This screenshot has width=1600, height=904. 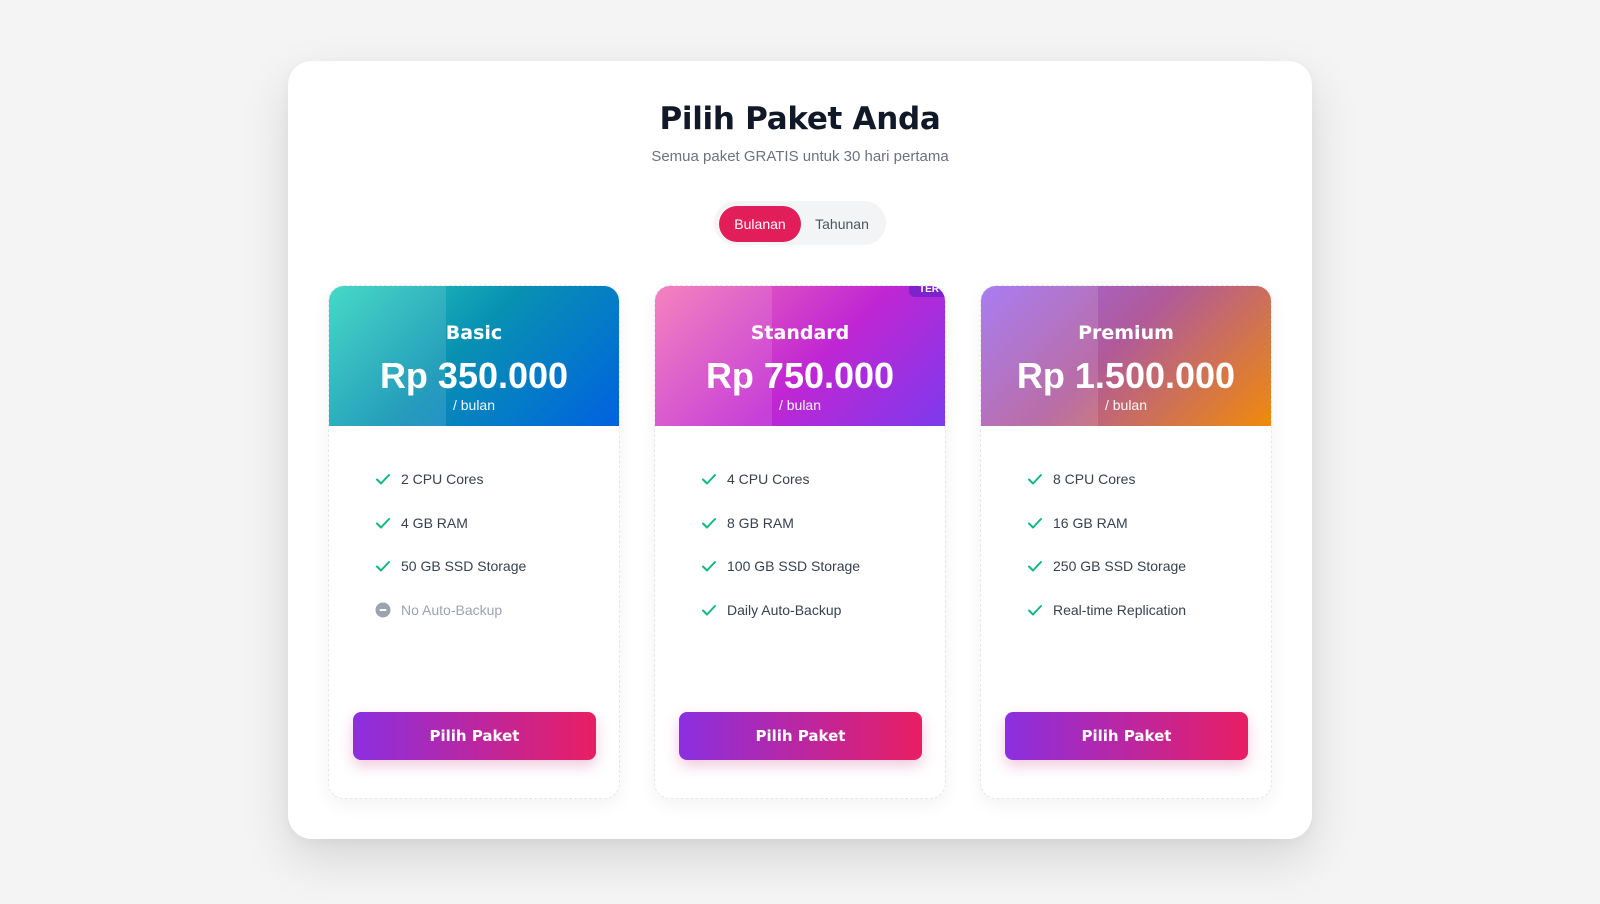 What do you see at coordinates (474, 333) in the screenshot?
I see `plan-name: Basic` at bounding box center [474, 333].